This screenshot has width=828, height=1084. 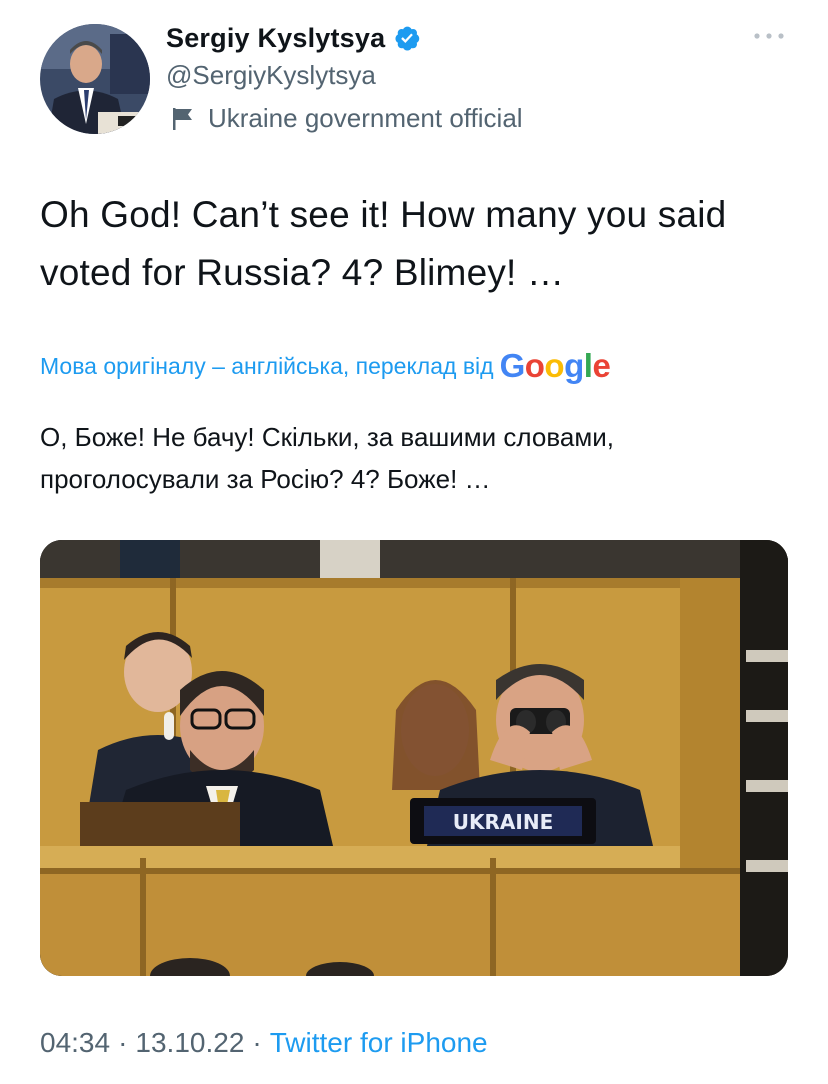 I want to click on tweet-source-link: Twitter for iPhone, so click(x=379, y=1043).